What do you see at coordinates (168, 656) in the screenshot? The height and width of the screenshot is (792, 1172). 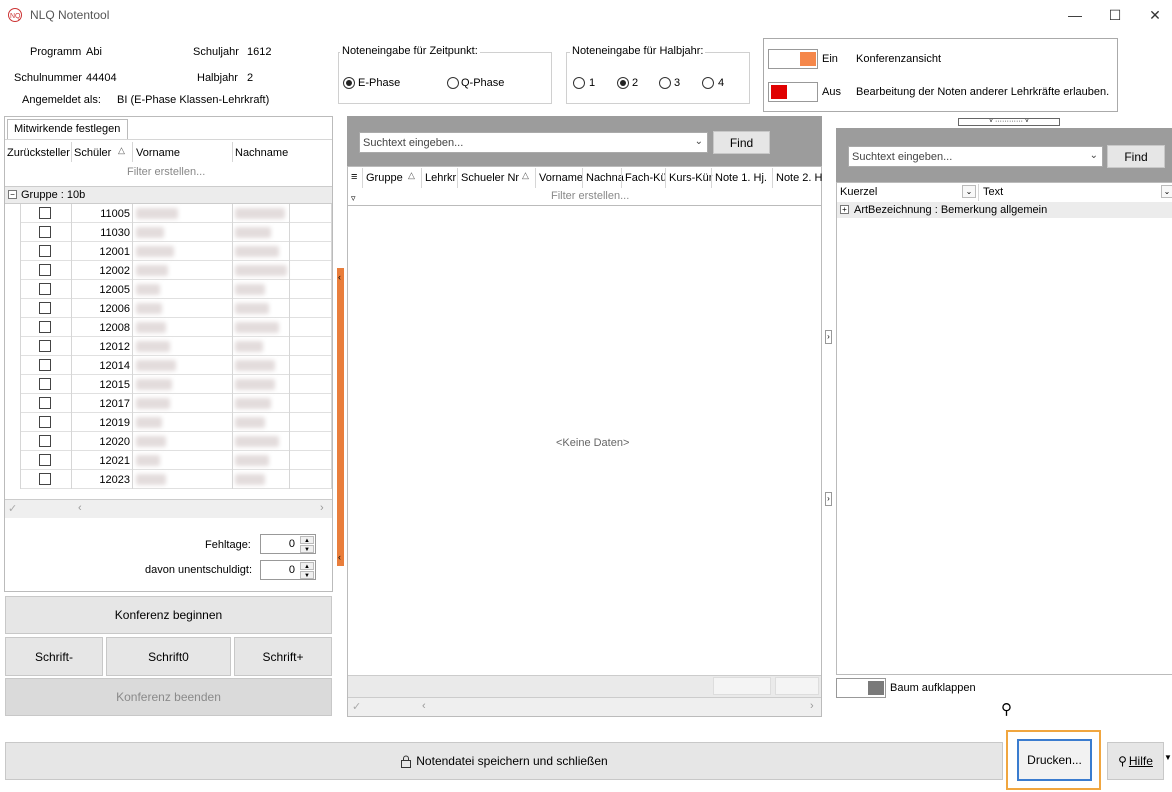 I see `schrift-zero-button: Schrift0` at bounding box center [168, 656].